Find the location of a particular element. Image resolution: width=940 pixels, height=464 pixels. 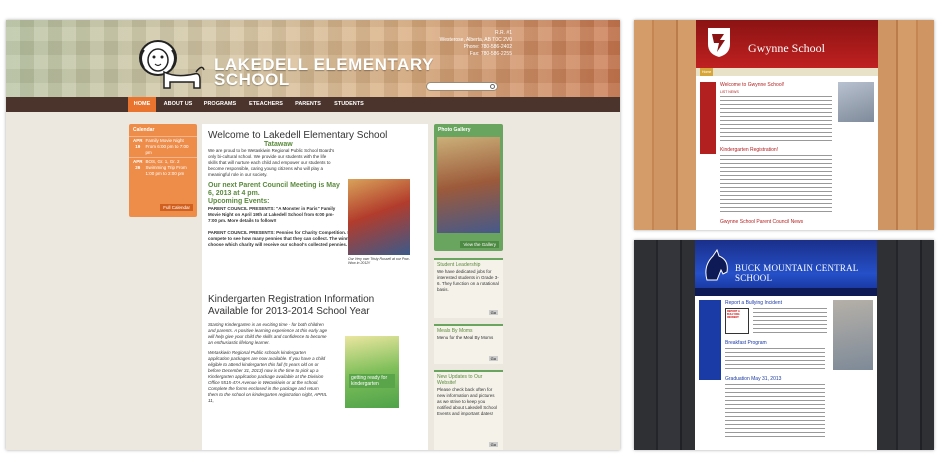

gwynne-kinder: Kindergarten Registration! is located at coordinates (749, 150).